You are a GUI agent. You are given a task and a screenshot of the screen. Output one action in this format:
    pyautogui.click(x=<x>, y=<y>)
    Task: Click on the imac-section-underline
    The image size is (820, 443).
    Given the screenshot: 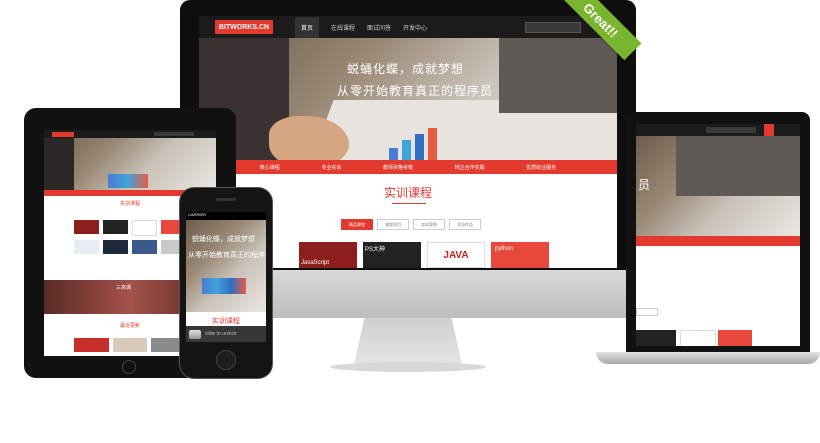 What is the action you would take?
    pyautogui.click(x=409, y=203)
    